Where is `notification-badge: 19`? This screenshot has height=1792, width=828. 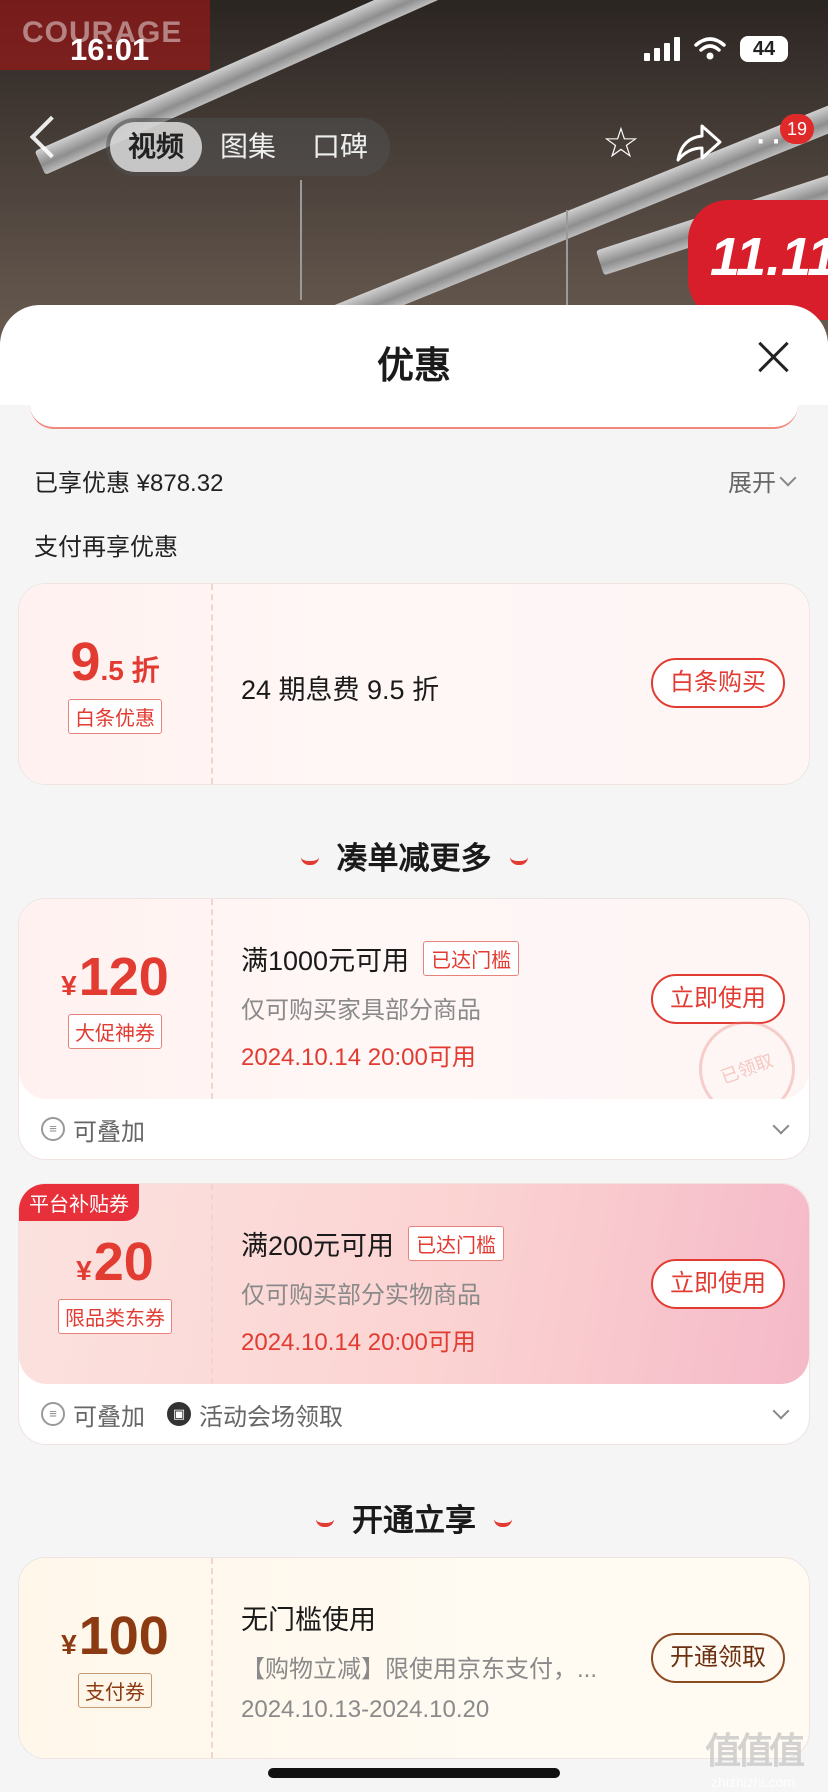 notification-badge: 19 is located at coordinates (797, 129).